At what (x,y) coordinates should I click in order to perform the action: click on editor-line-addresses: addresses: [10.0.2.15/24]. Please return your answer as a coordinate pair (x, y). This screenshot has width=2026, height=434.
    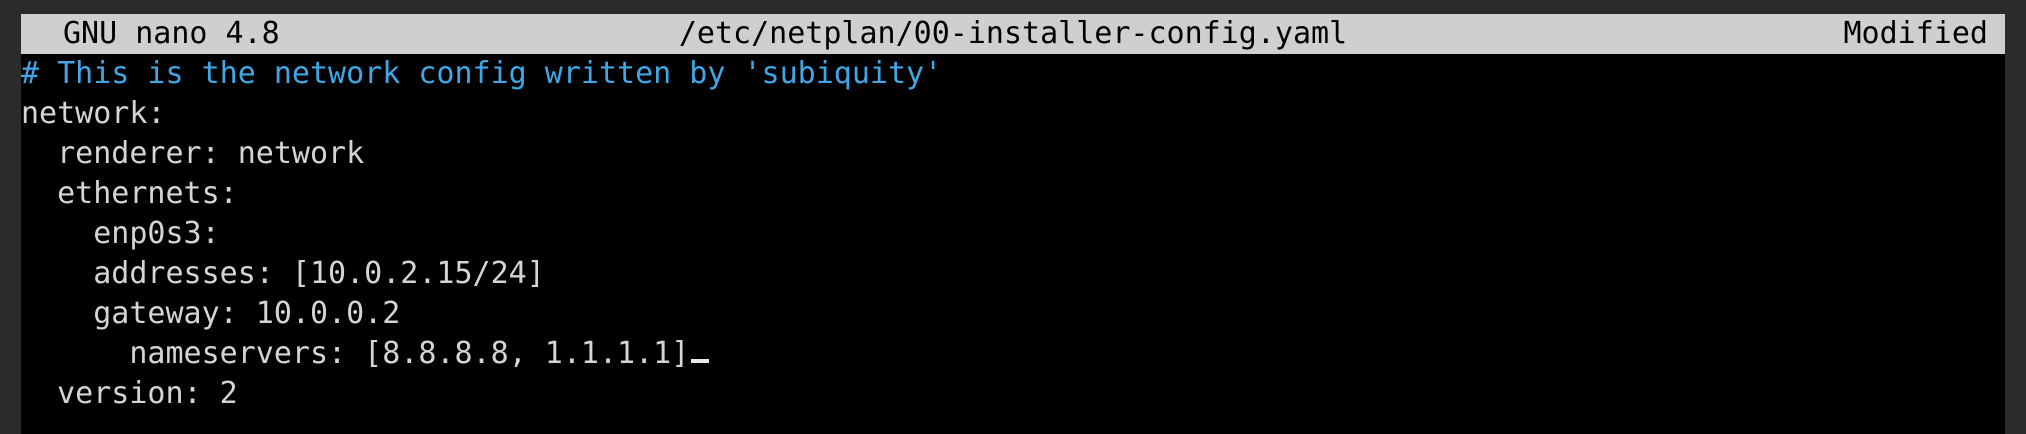
    Looking at the image, I should click on (1013, 274).